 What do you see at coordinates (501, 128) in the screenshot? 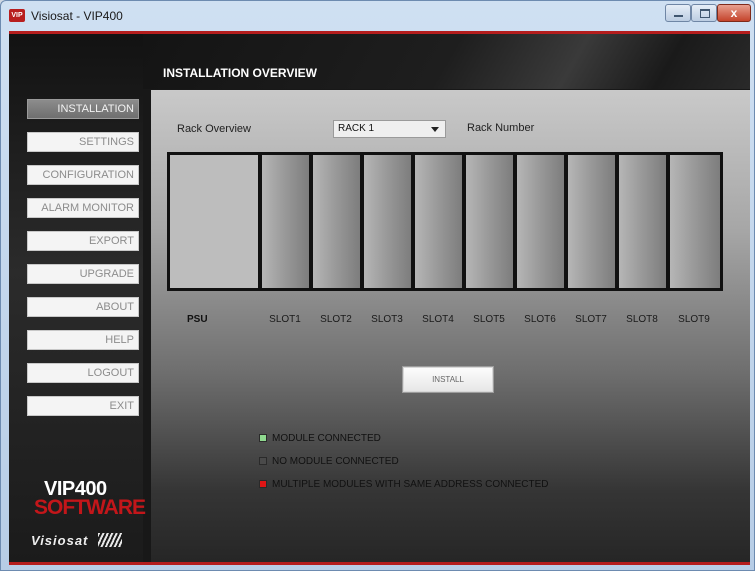
I see `rack-number-label: Rack Number` at bounding box center [501, 128].